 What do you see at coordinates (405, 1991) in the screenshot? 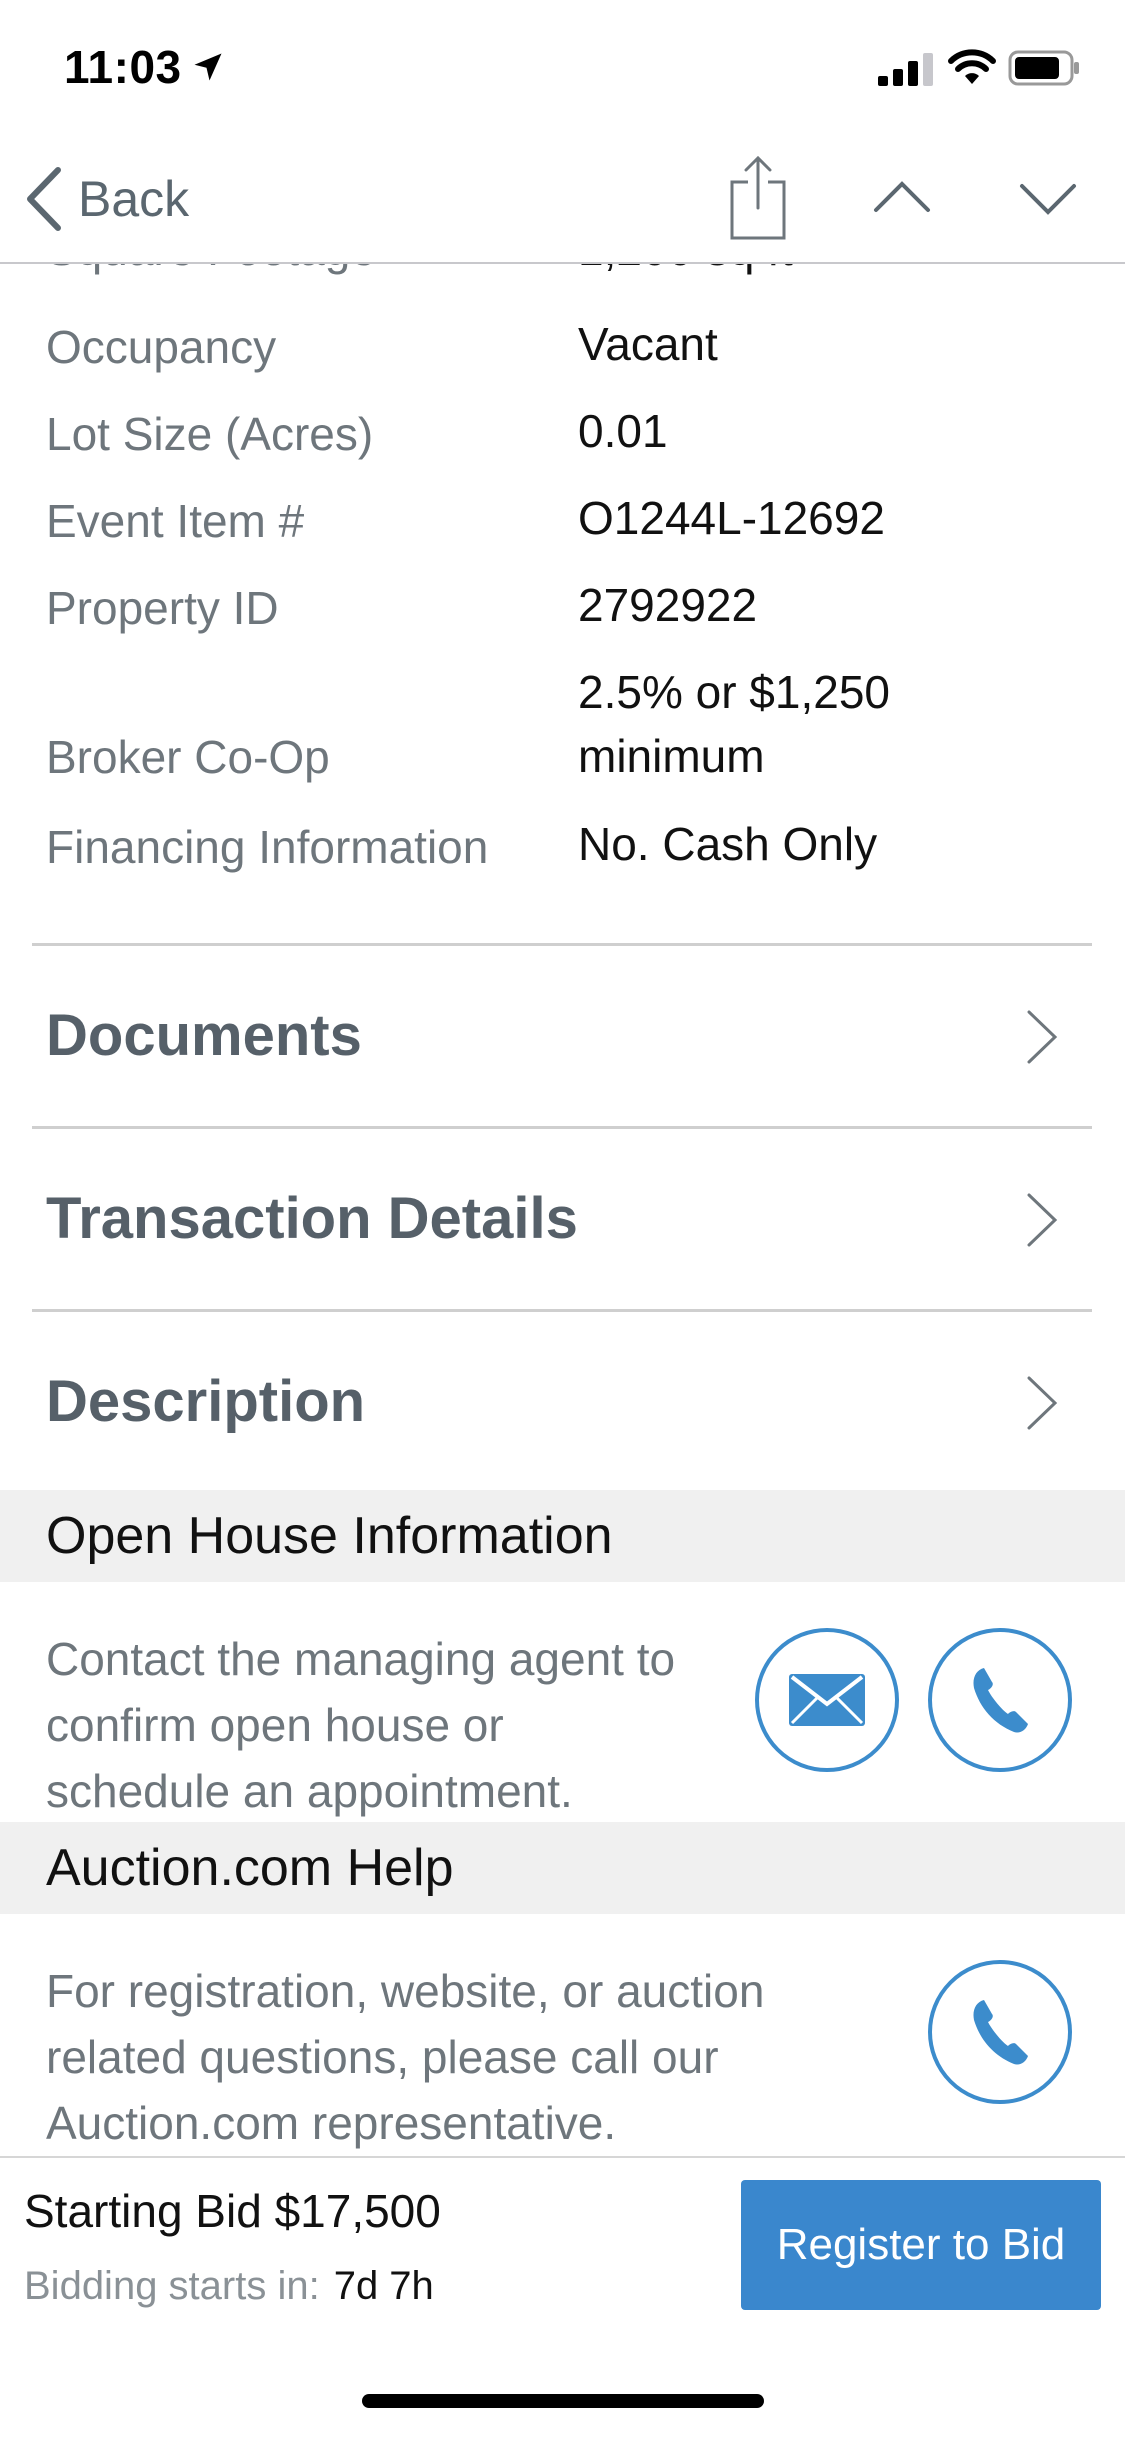
I see `help-text-line: For registration, website, or auction` at bounding box center [405, 1991].